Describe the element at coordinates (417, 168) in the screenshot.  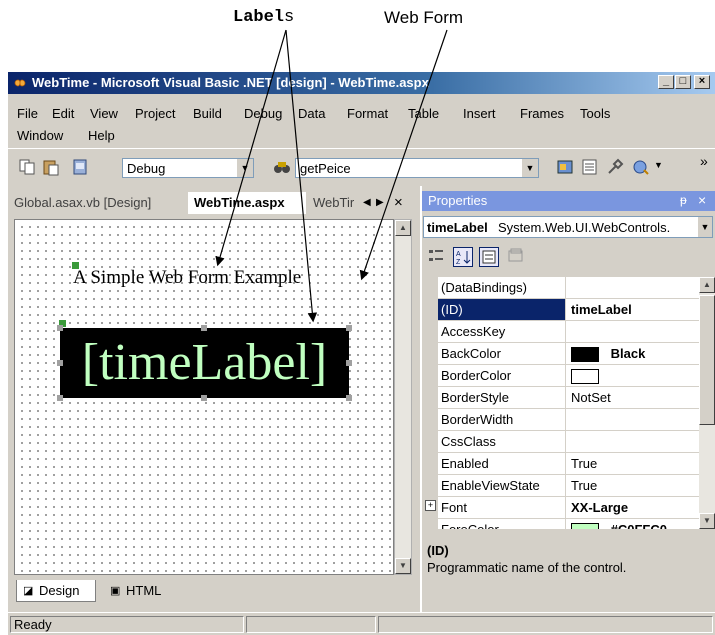
I see `find-combo: getPeice ▼` at that location.